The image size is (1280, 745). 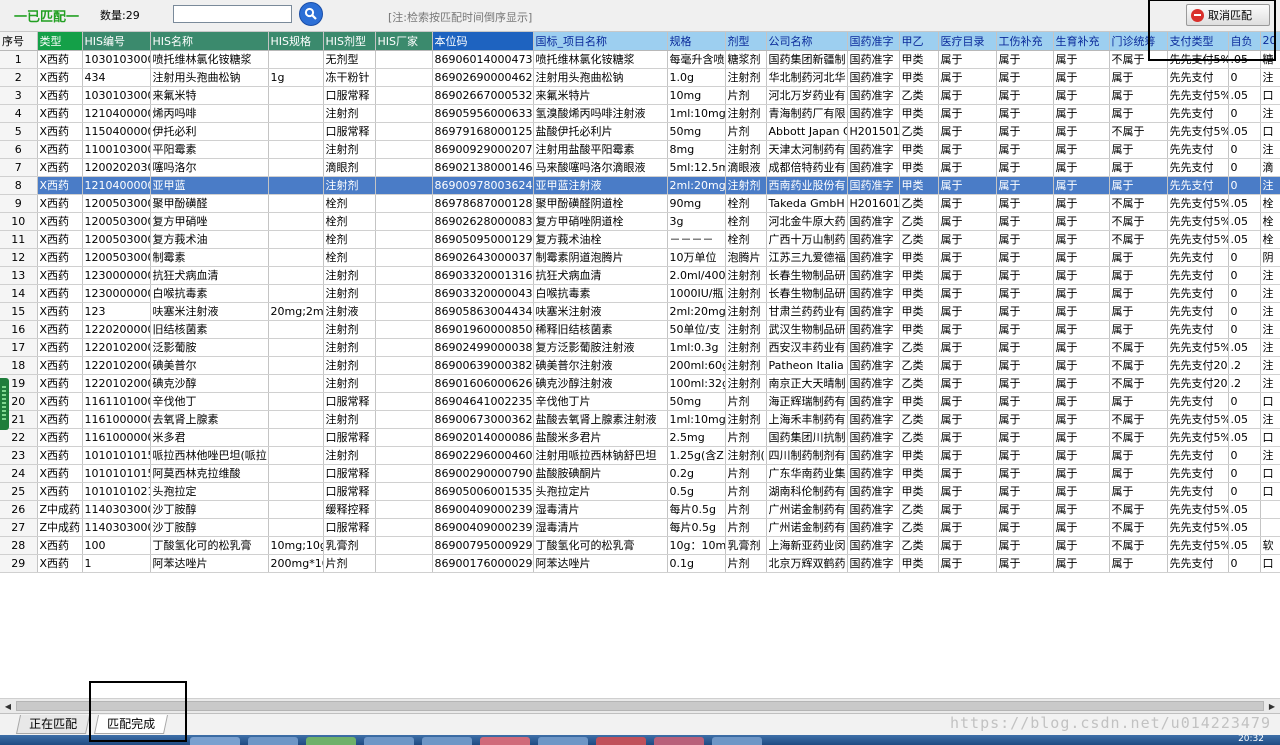 I want to click on table-cell: 10101010150, so click(x=116, y=455).